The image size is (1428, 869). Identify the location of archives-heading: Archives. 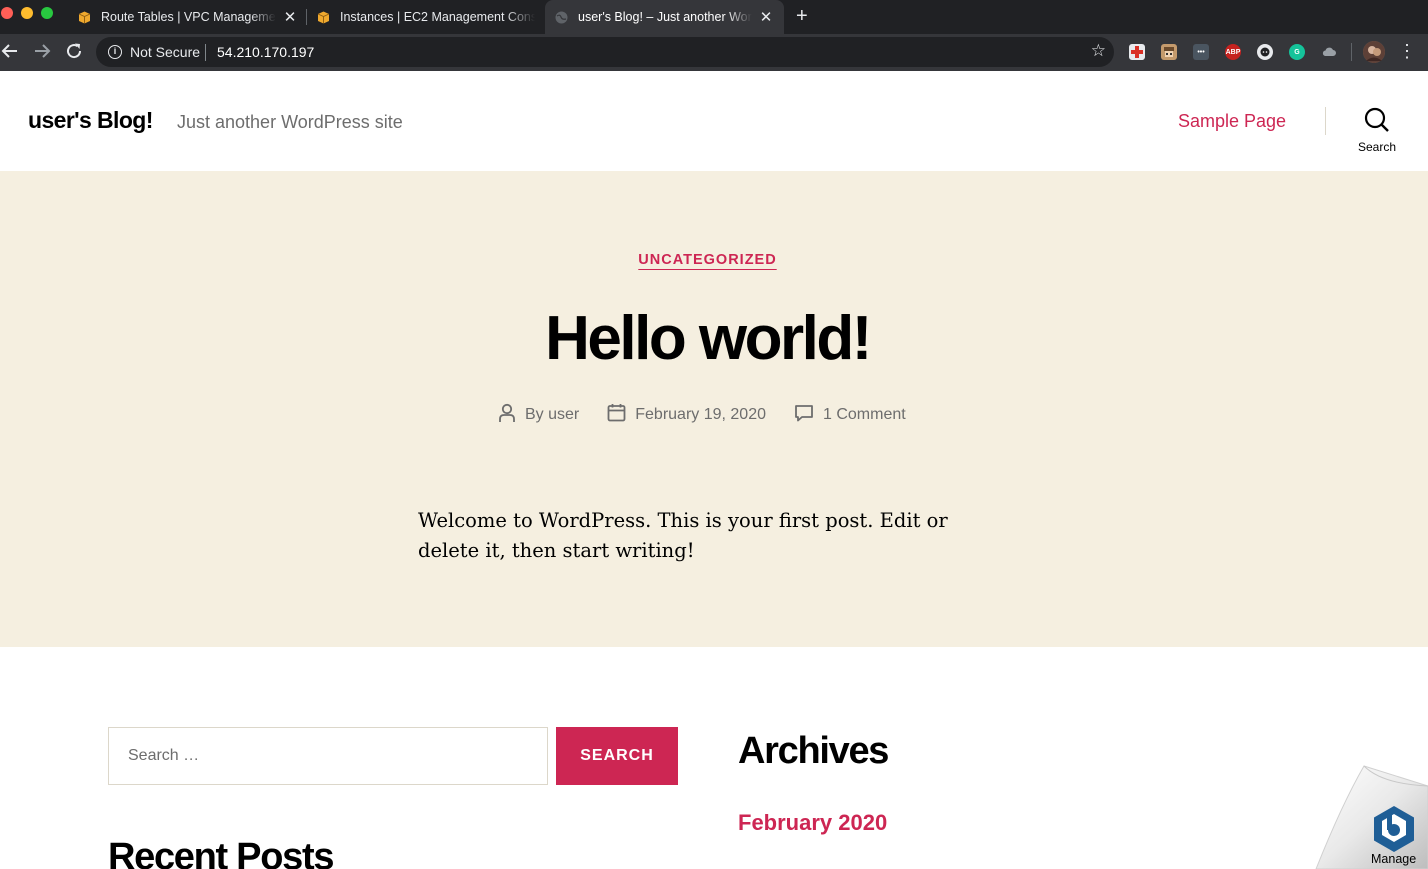
(813, 751).